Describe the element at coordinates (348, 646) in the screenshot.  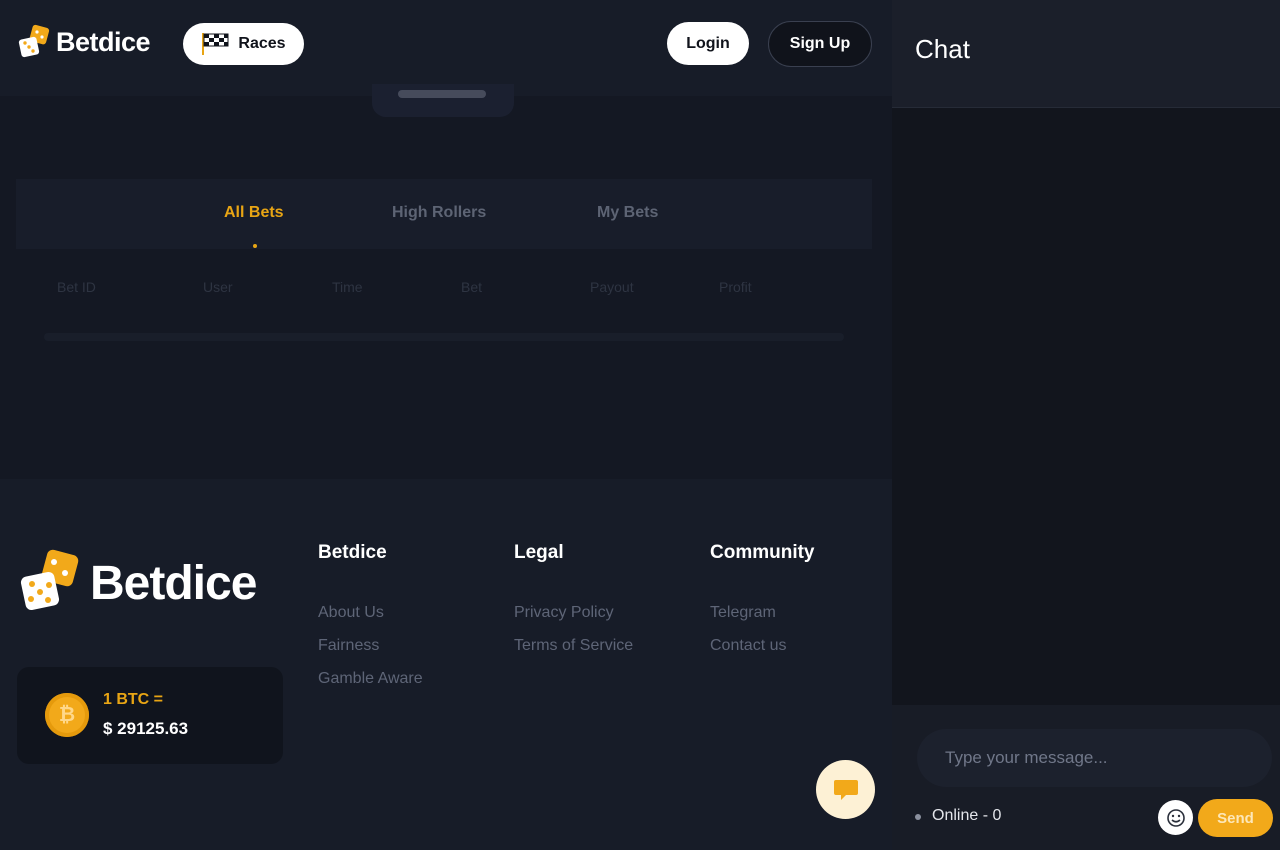
I see `footer-link-fairness: Fairness` at that location.